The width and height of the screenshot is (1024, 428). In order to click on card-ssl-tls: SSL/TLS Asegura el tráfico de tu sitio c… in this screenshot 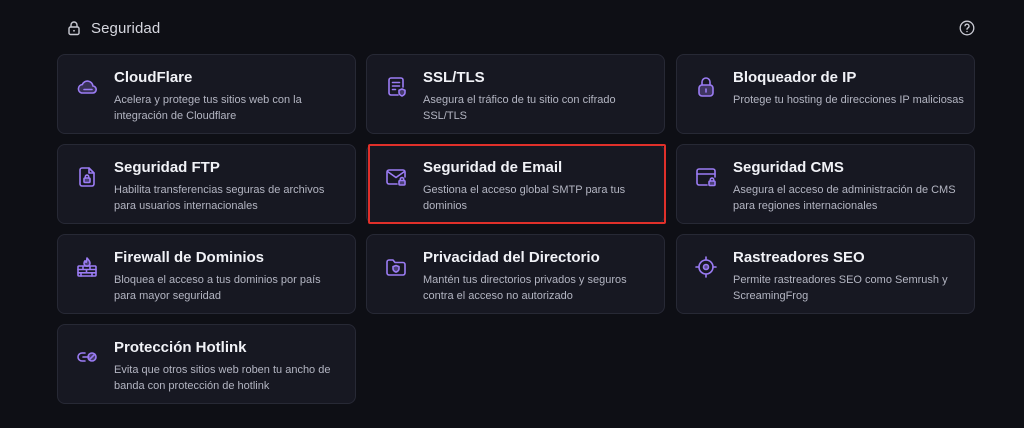, I will do `click(515, 94)`.